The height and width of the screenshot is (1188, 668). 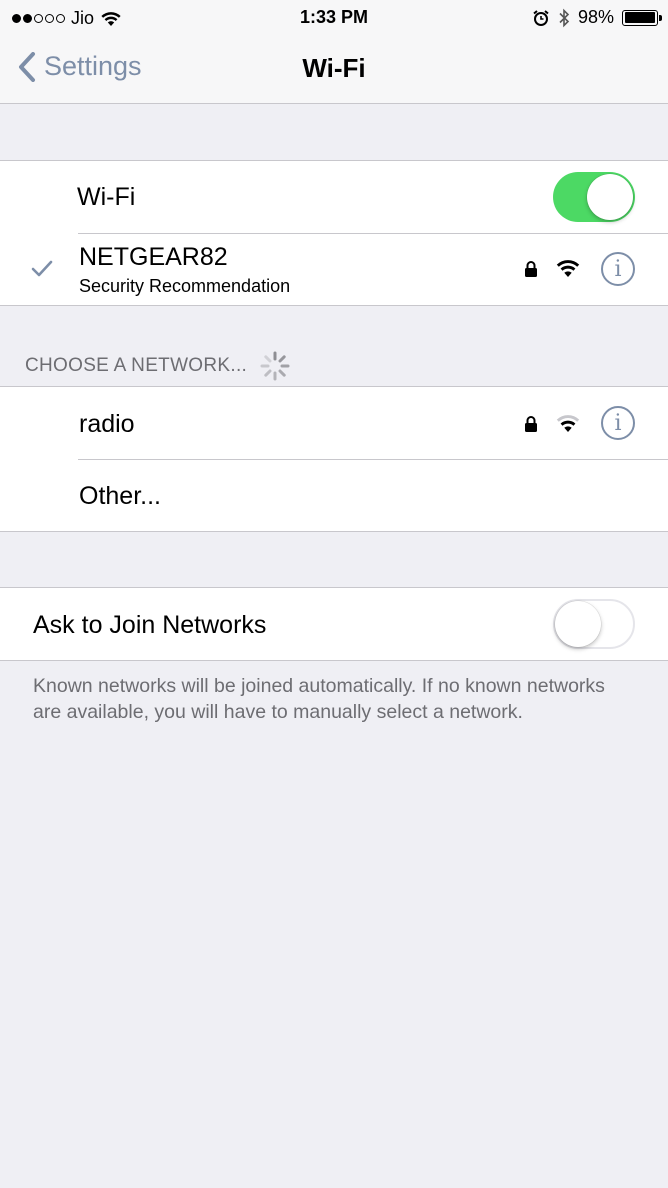 I want to click on status-right: 98%, so click(x=597, y=17).